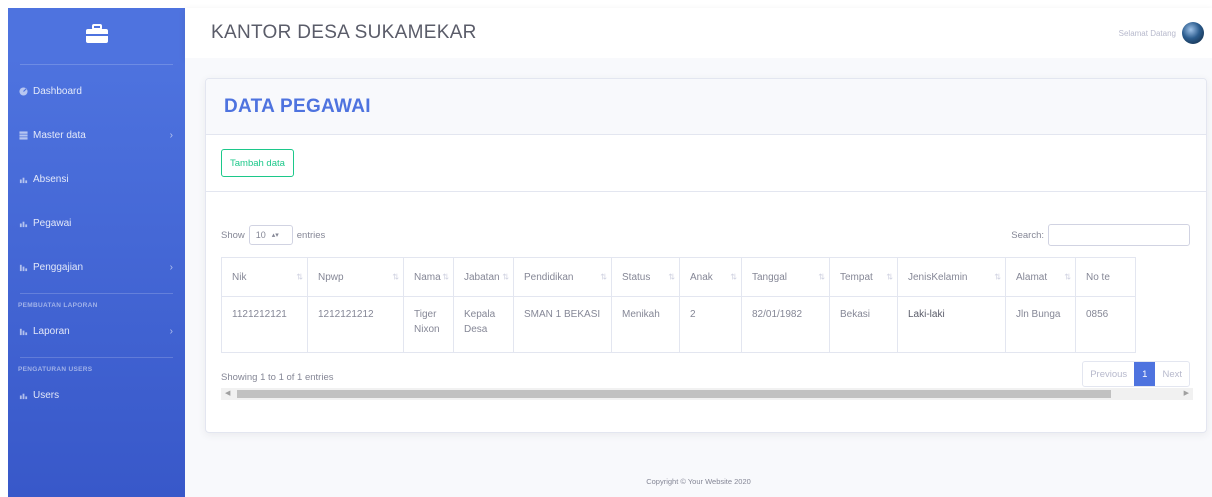  I want to click on cell-no-telp: 0856, so click(1105, 324).